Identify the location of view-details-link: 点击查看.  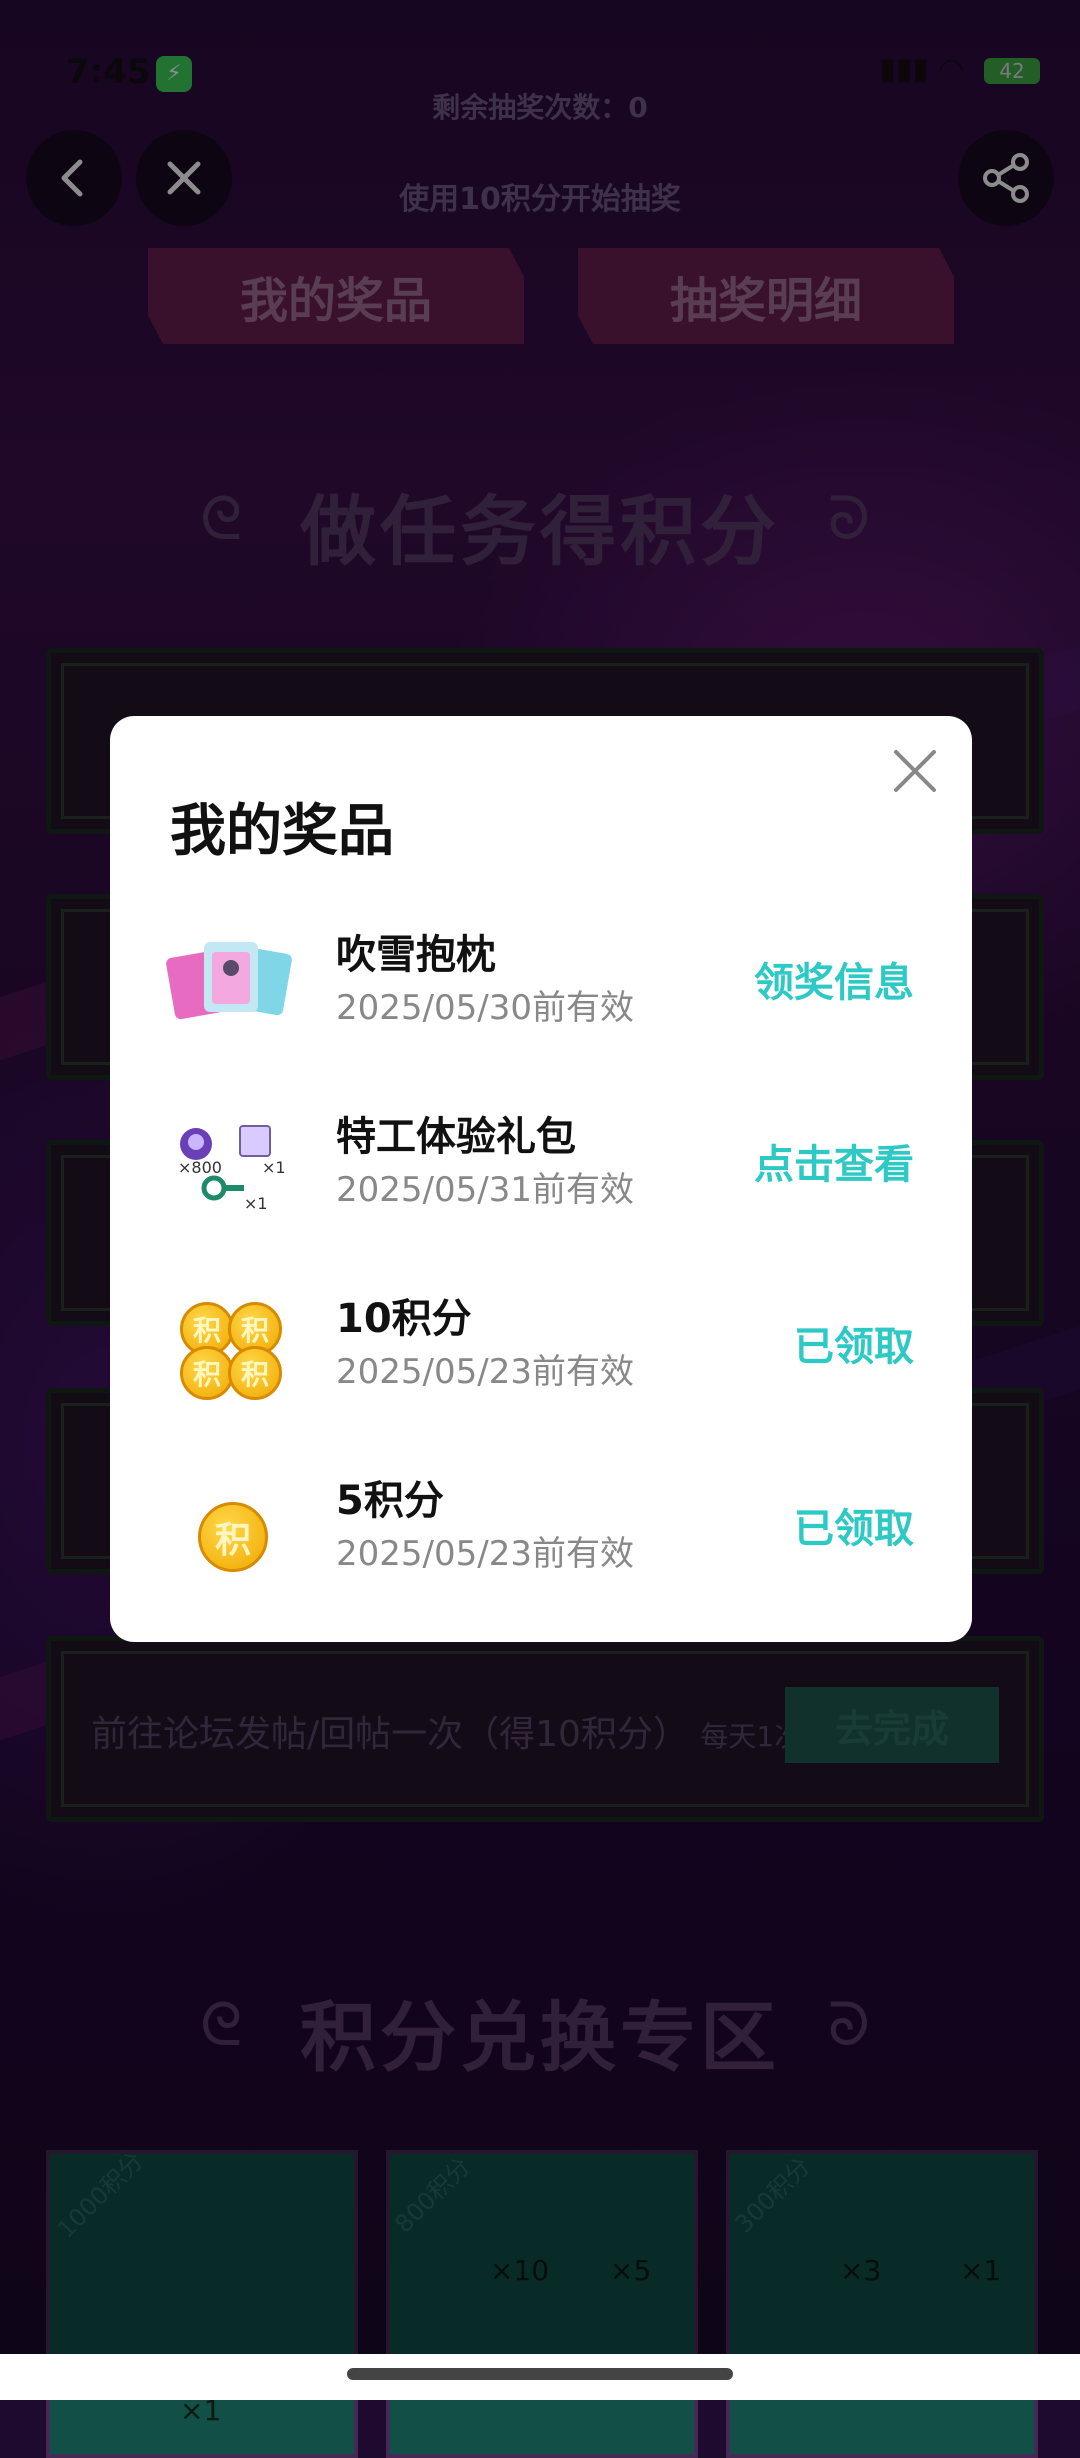
(834, 1161).